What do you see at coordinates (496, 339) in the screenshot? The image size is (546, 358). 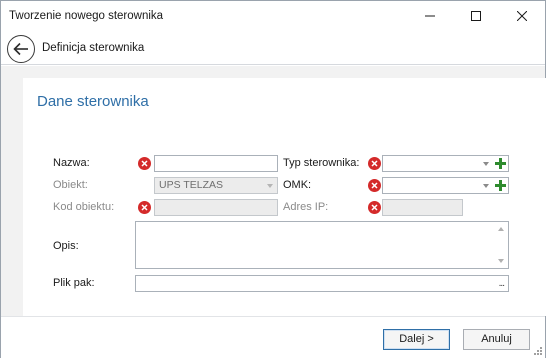 I see `cancel-button: Anuluj` at bounding box center [496, 339].